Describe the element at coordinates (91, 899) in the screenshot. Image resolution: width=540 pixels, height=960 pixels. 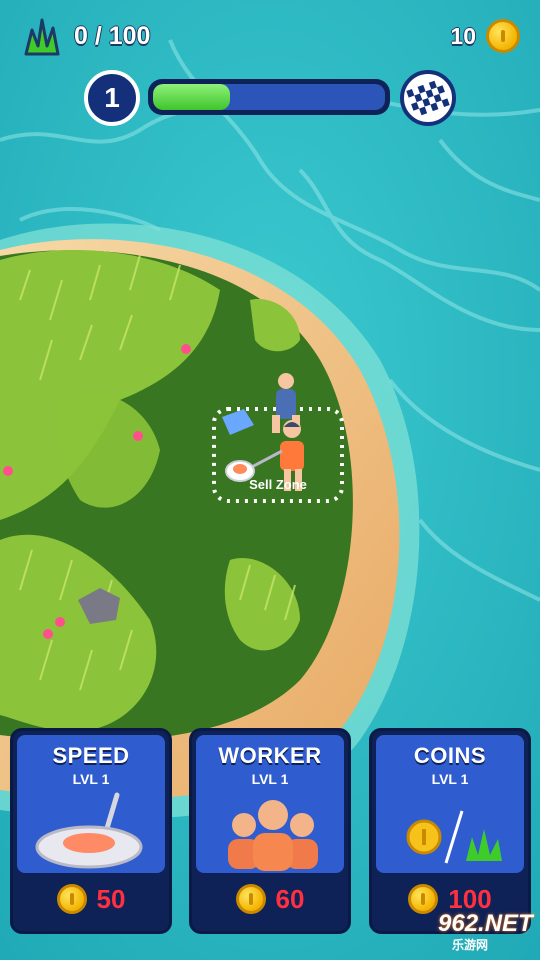
I see `card-price: 50` at that location.